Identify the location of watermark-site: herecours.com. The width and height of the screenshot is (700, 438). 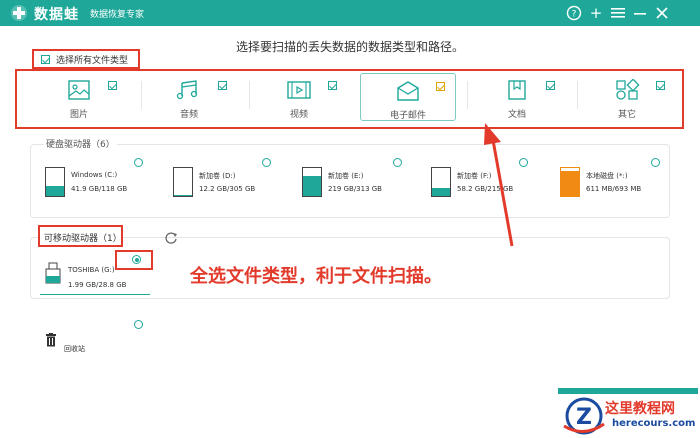
(654, 423).